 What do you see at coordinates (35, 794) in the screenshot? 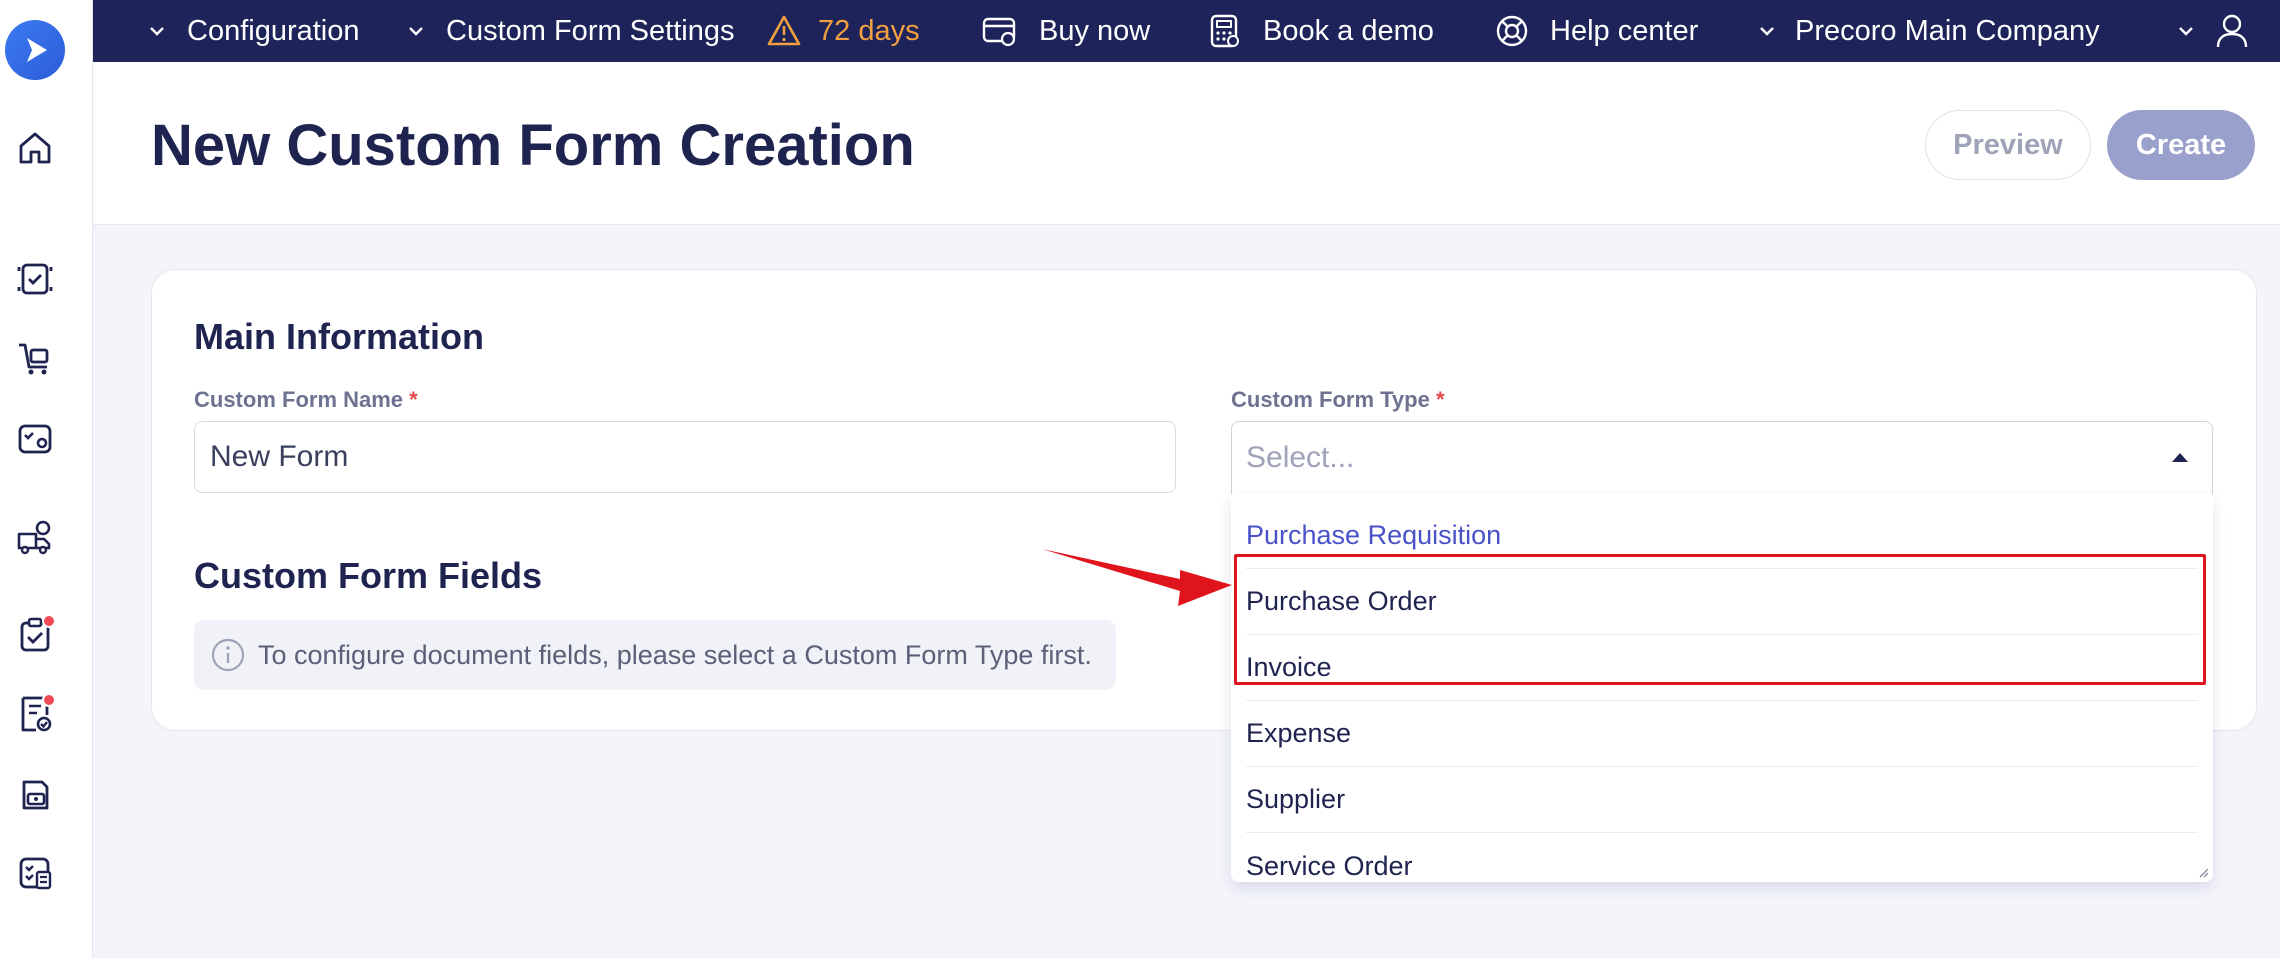
I see `payment-icon` at bounding box center [35, 794].